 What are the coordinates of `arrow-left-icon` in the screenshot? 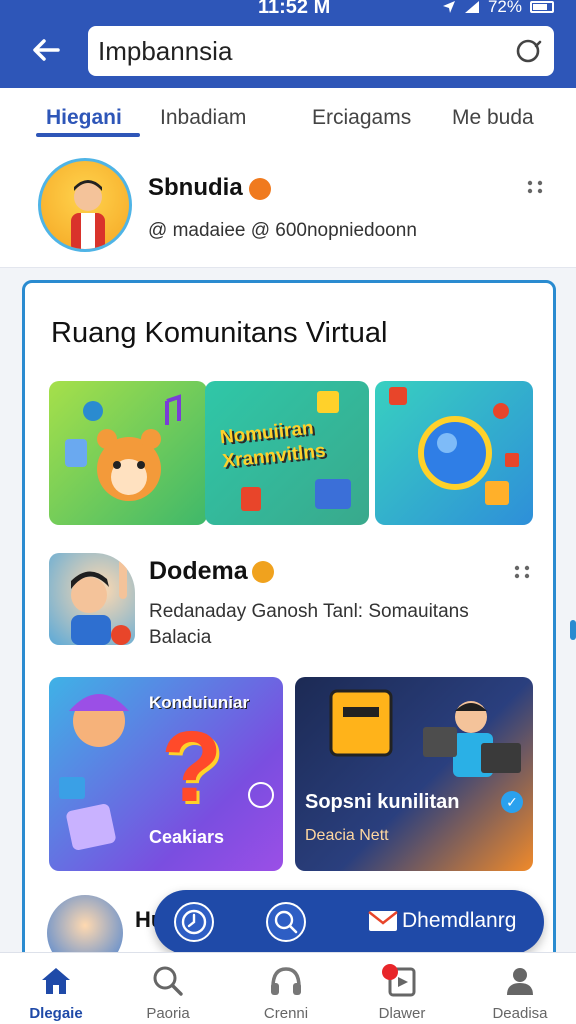 It's located at (46, 50).